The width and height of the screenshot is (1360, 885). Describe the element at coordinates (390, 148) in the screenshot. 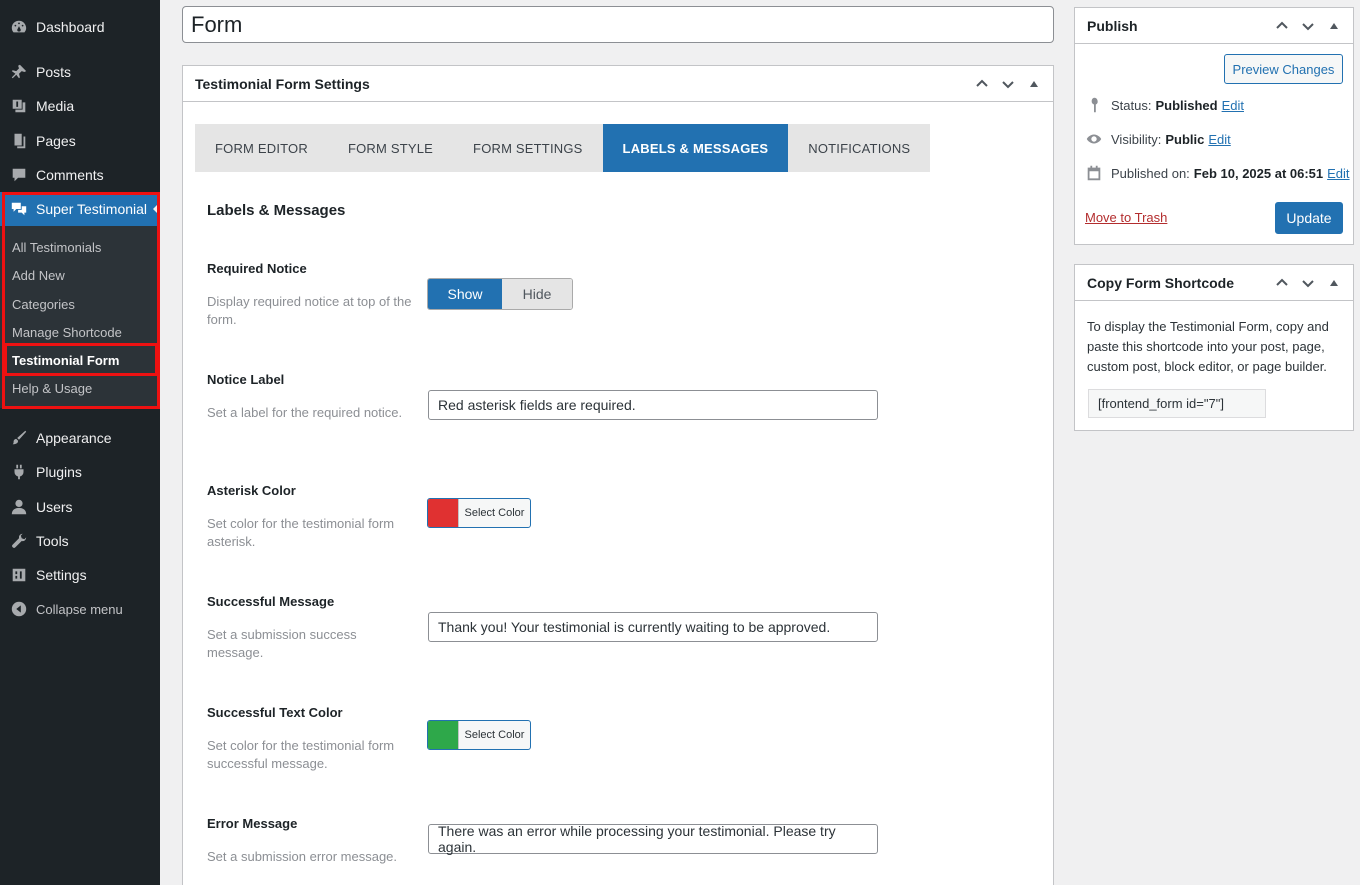

I see `tab-form-style: FORM STYLE` at that location.